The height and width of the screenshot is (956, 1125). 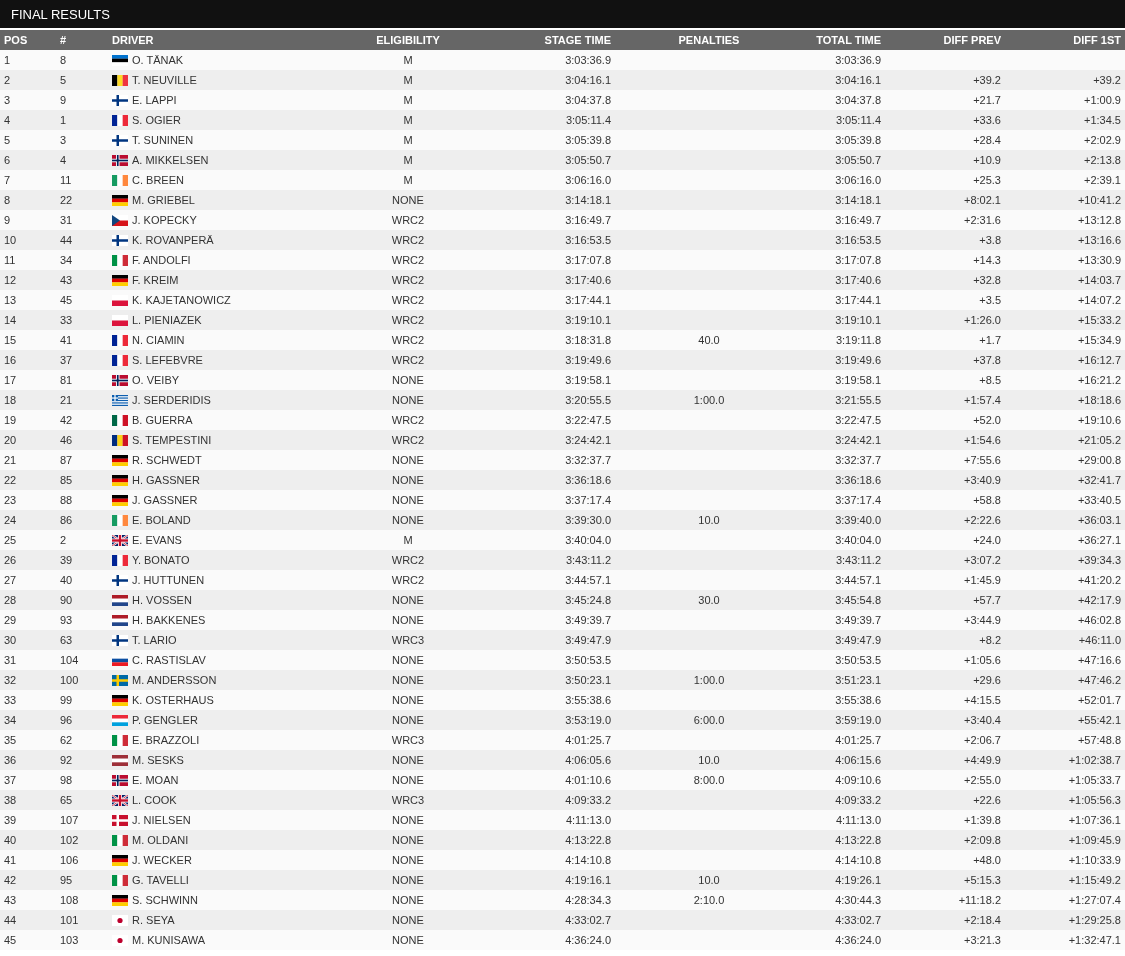 I want to click on table-cell-text: 98, so click(x=66, y=780).